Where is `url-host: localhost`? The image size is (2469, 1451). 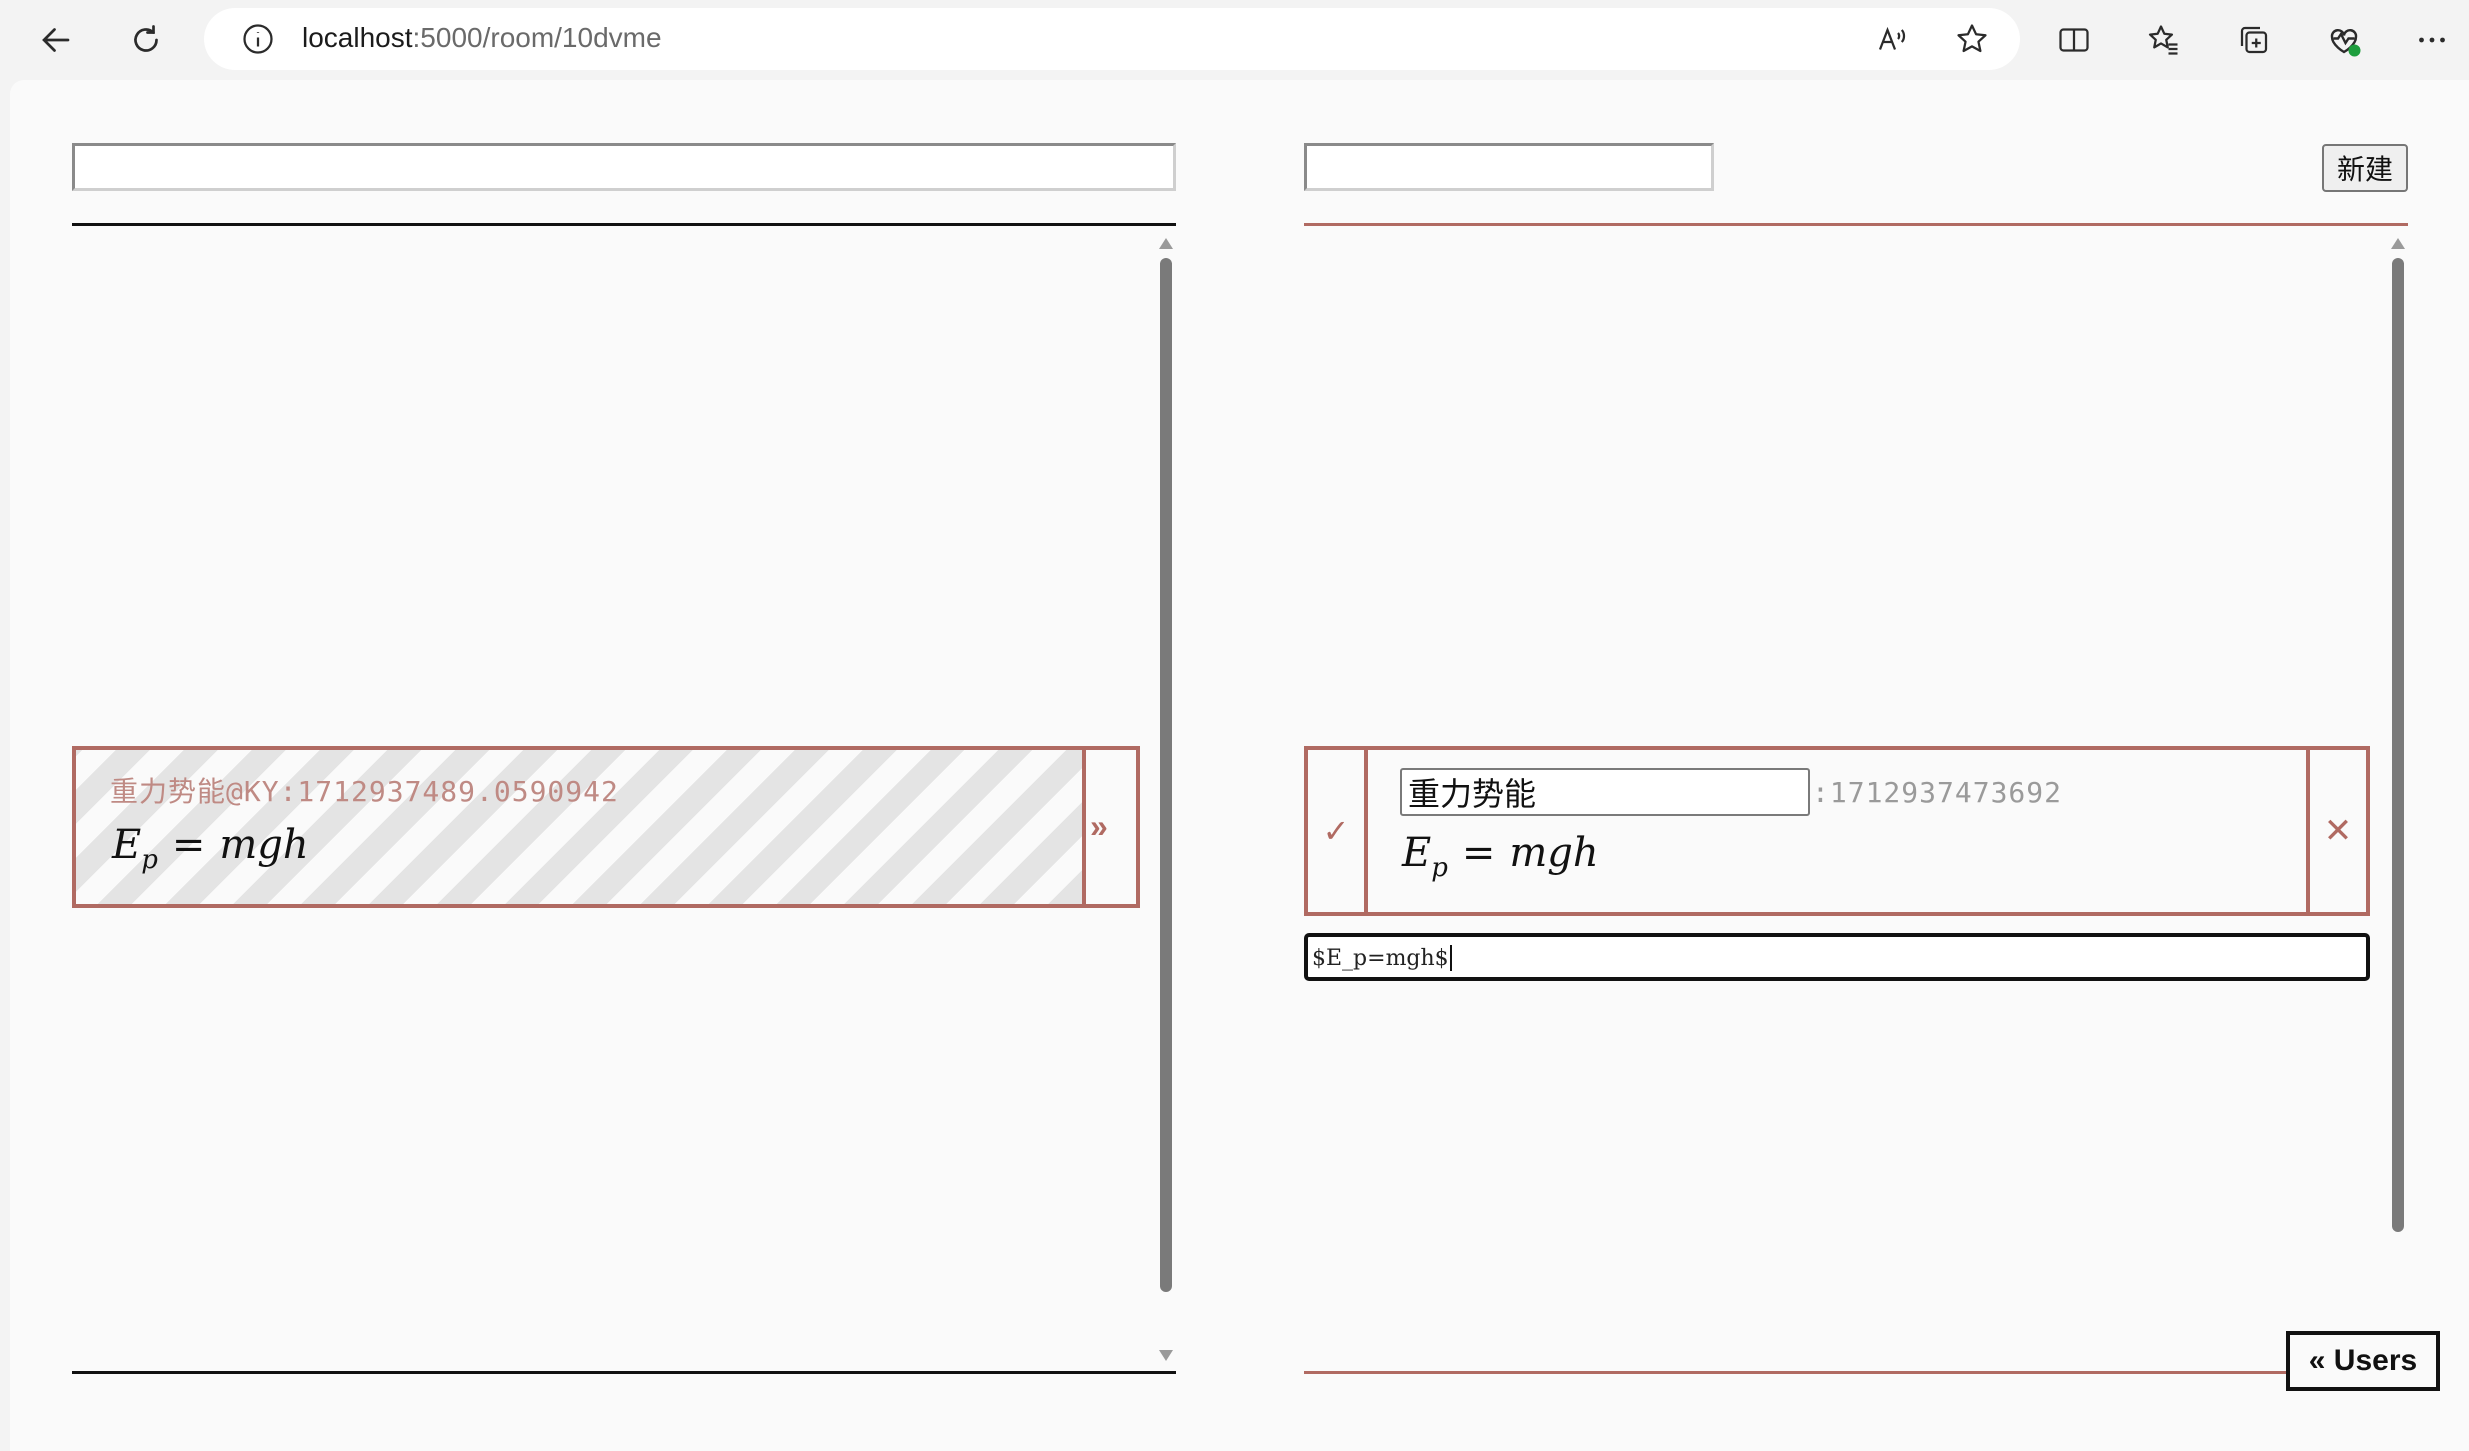
url-host: localhost is located at coordinates (357, 37).